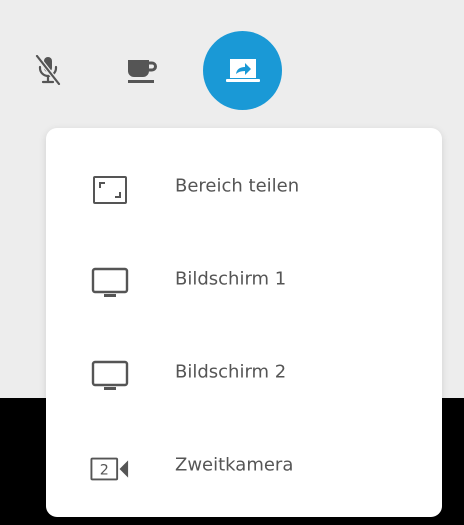  Describe the element at coordinates (234, 465) in the screenshot. I see `second-camera-label: Zweitkamera` at that location.